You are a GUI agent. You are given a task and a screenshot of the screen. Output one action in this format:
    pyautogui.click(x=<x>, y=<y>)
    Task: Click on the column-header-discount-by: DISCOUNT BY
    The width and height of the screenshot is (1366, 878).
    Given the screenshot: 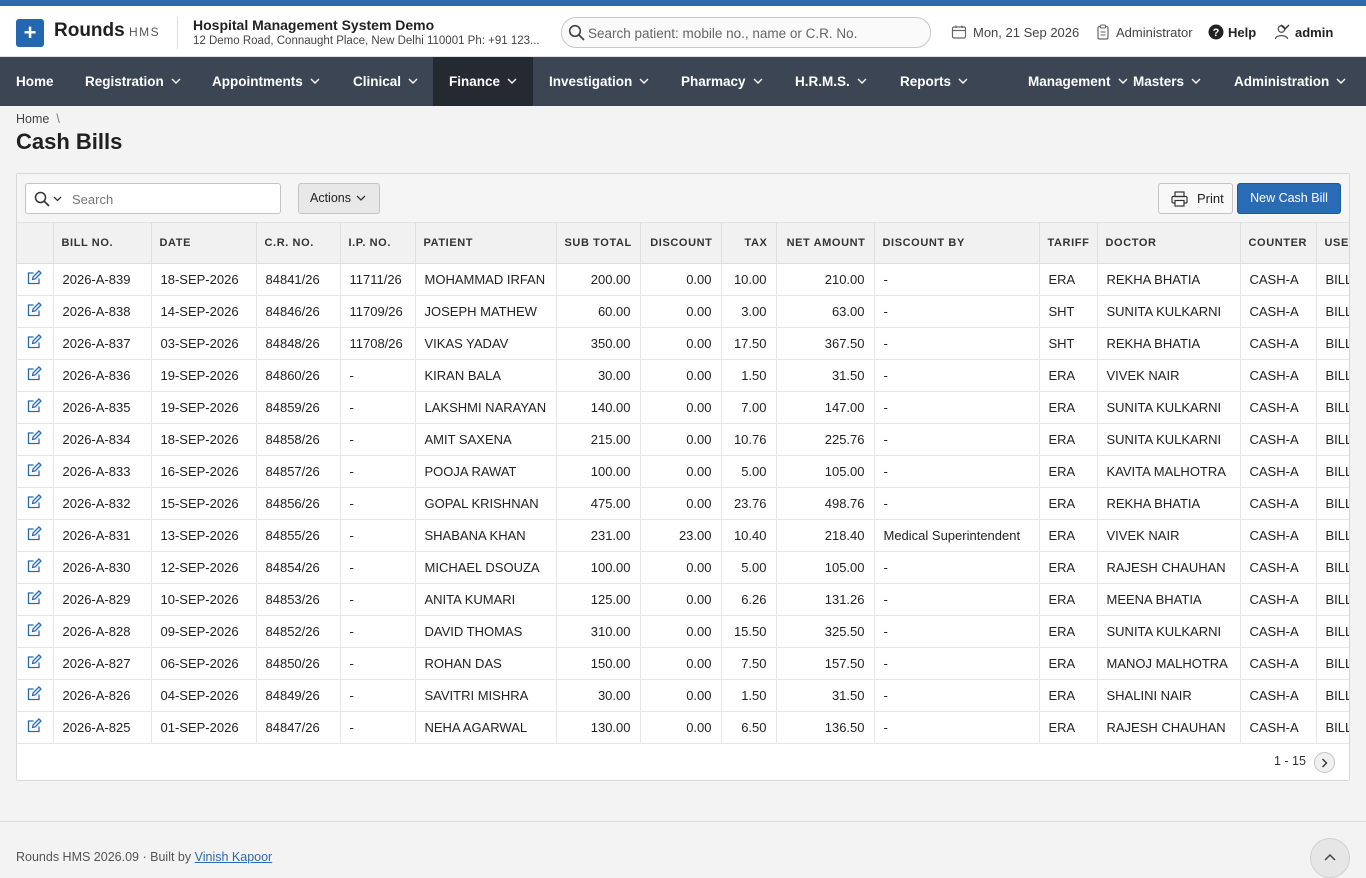 What is the action you would take?
    pyautogui.click(x=957, y=243)
    